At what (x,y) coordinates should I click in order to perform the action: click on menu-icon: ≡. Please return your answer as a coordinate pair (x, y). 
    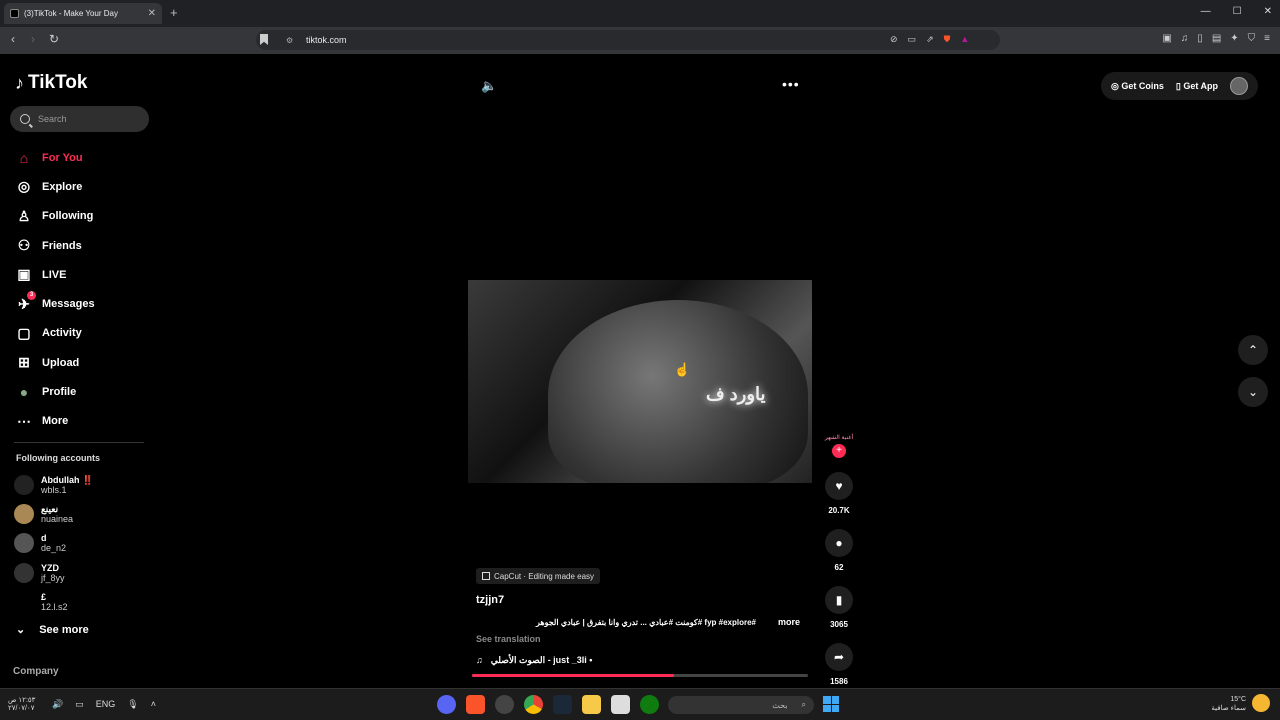
    Looking at the image, I should click on (1267, 38).